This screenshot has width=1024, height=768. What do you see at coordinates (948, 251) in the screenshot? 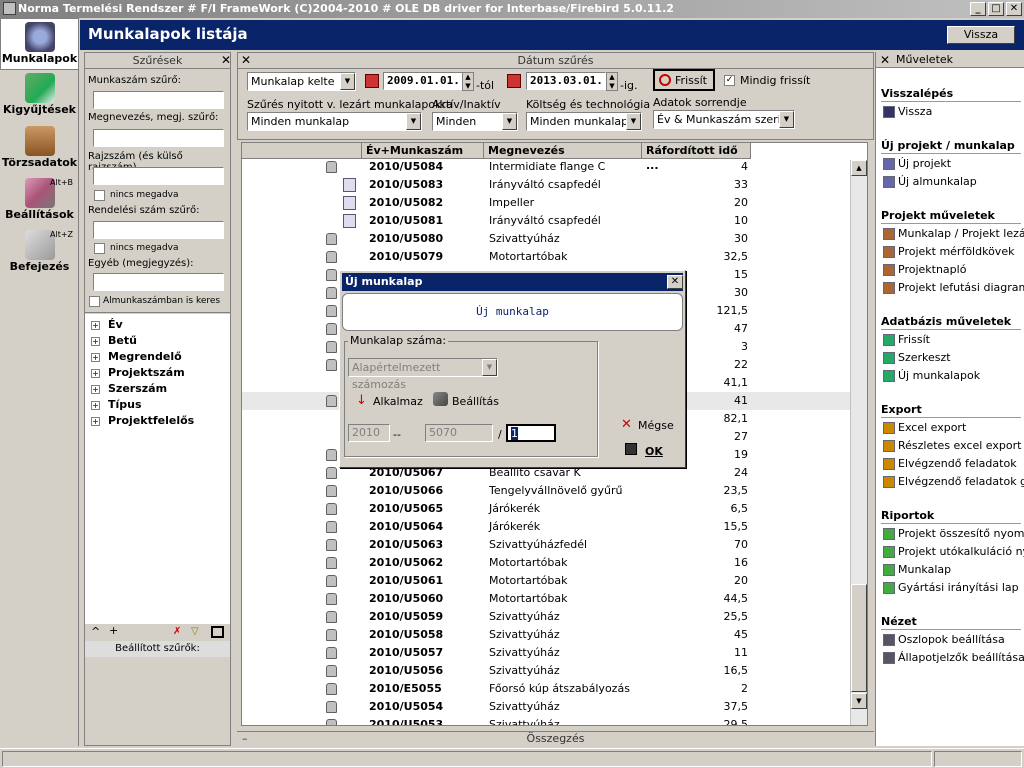
I see `action-item: Projekt mérföldkövek` at bounding box center [948, 251].